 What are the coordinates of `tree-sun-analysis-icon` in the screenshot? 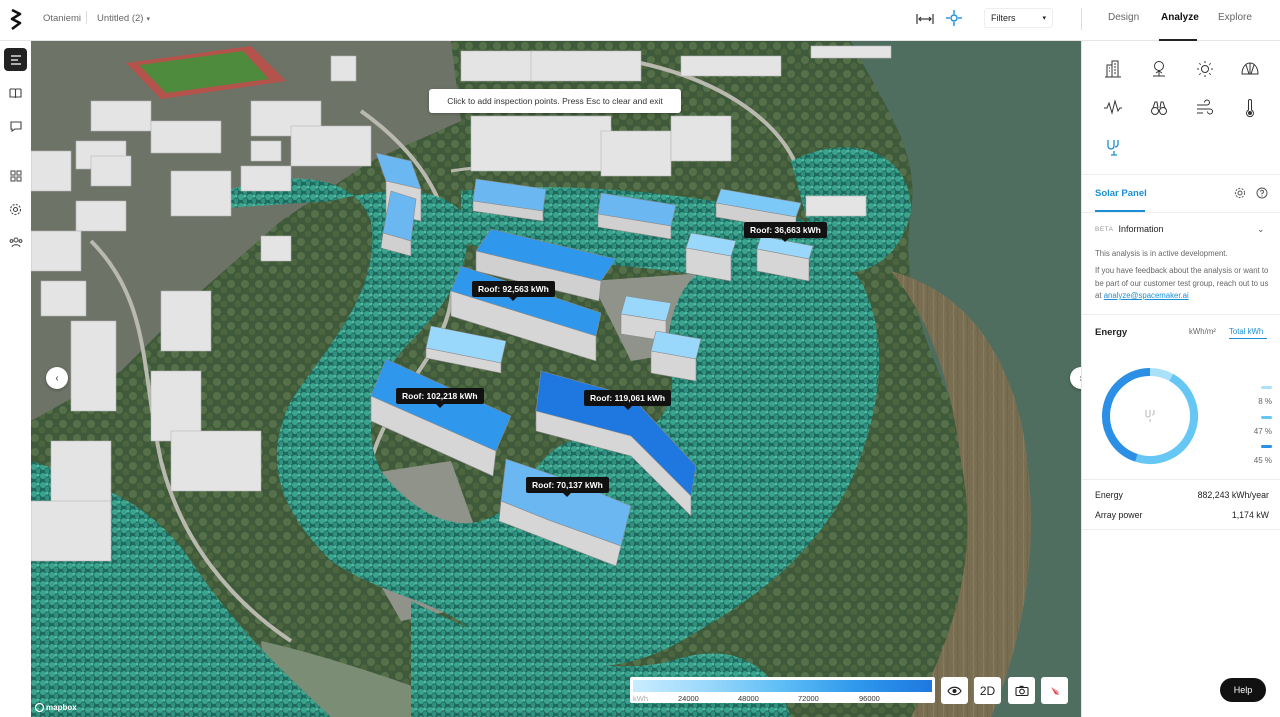 It's located at (1159, 69).